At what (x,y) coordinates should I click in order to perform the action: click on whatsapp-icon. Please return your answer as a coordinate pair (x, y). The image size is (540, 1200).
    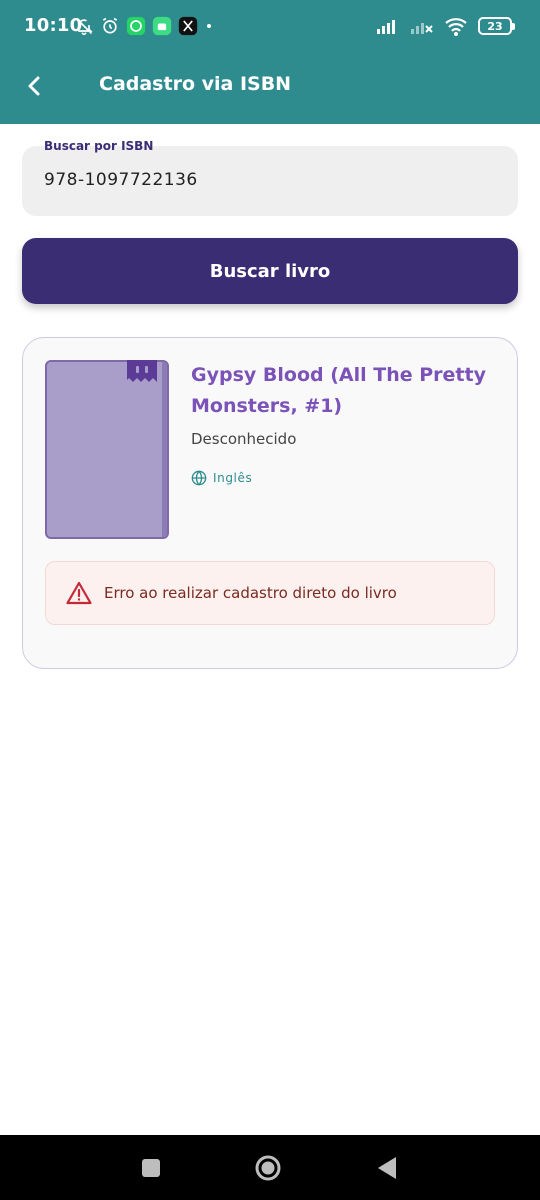
    Looking at the image, I should click on (136, 26).